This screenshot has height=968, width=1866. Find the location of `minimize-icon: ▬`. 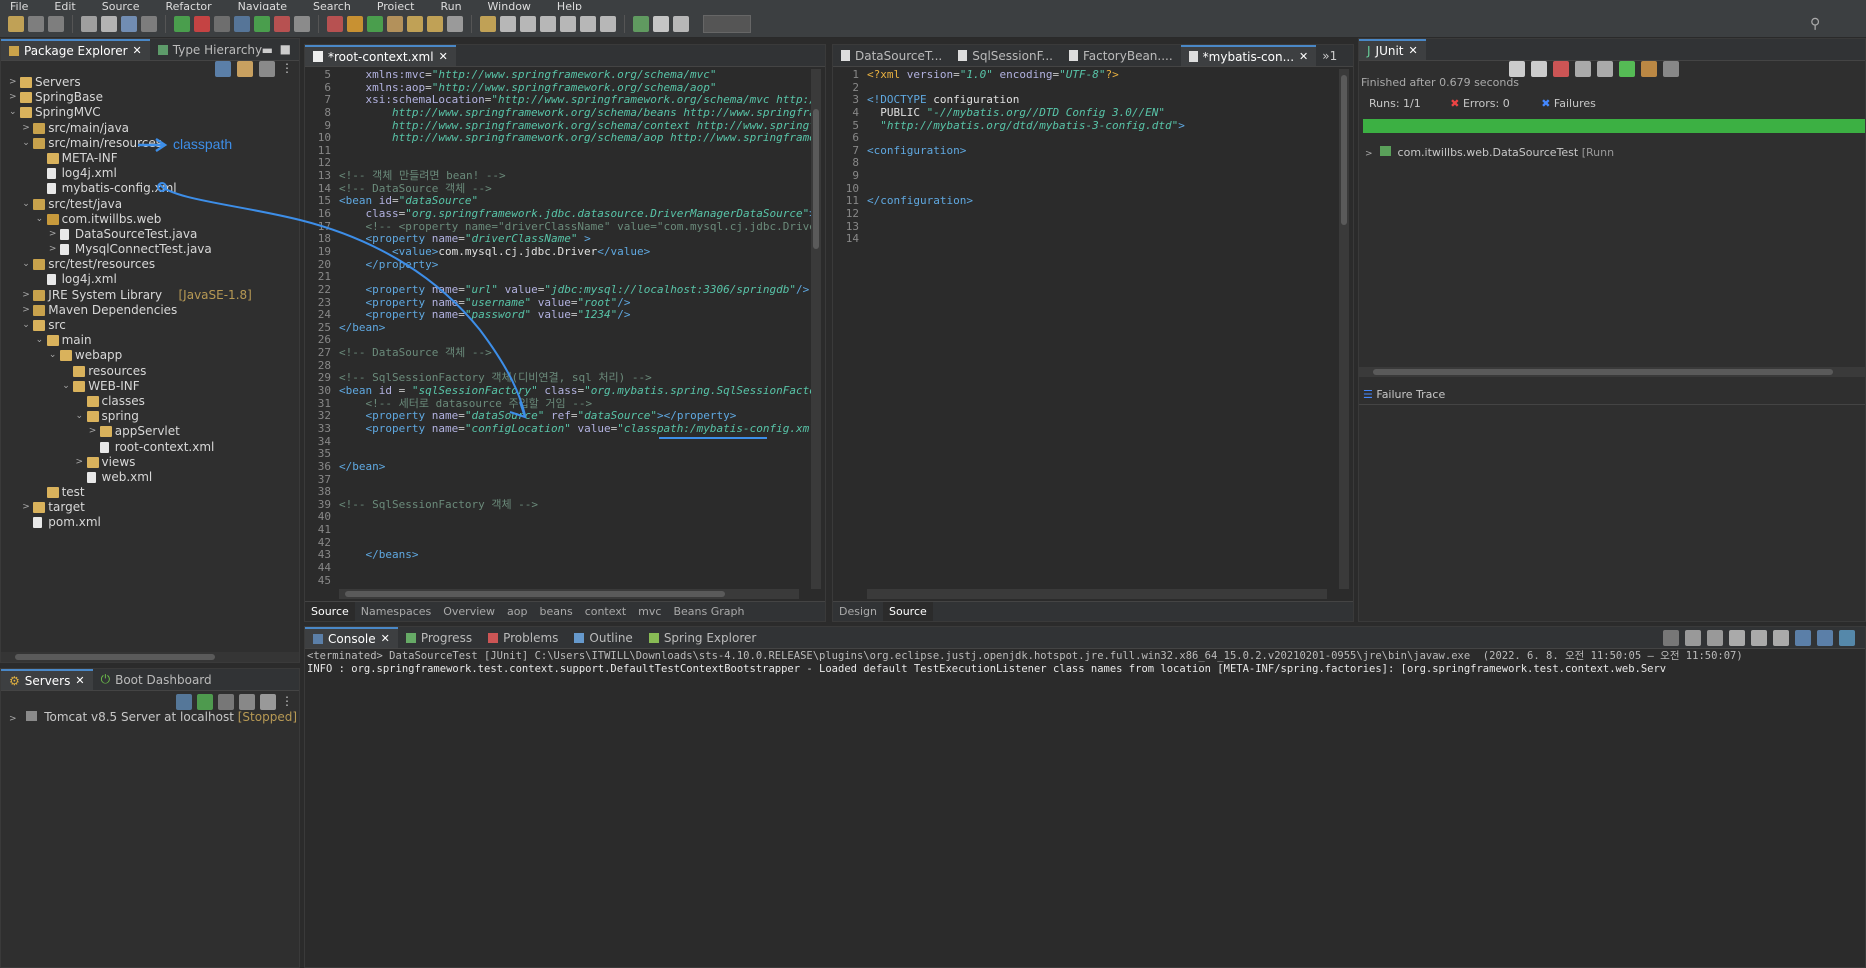

minimize-icon: ▬ is located at coordinates (267, 50).